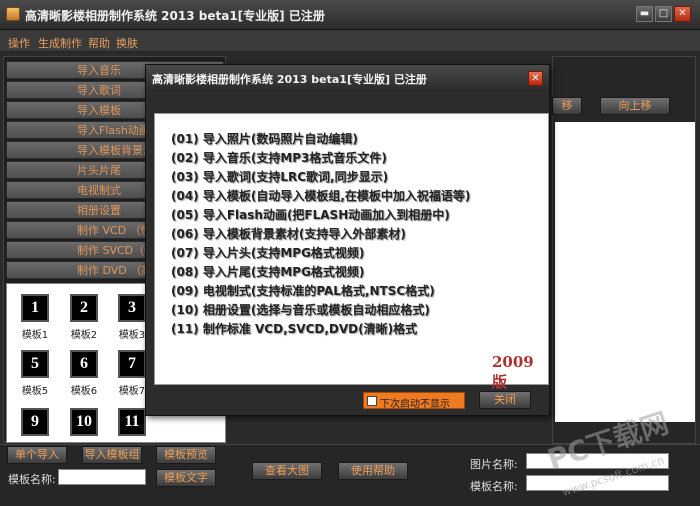 The width and height of the screenshot is (700, 506). What do you see at coordinates (415, 404) in the screenshot?
I see `dont-show-label: 下次启动不显示` at bounding box center [415, 404].